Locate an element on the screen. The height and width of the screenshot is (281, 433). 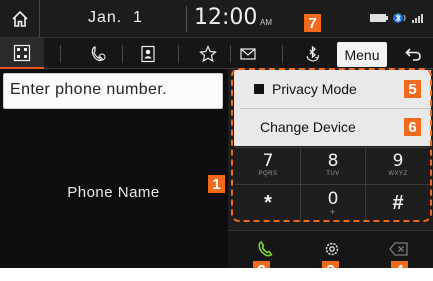
back-arrow-icon is located at coordinates (413, 54).